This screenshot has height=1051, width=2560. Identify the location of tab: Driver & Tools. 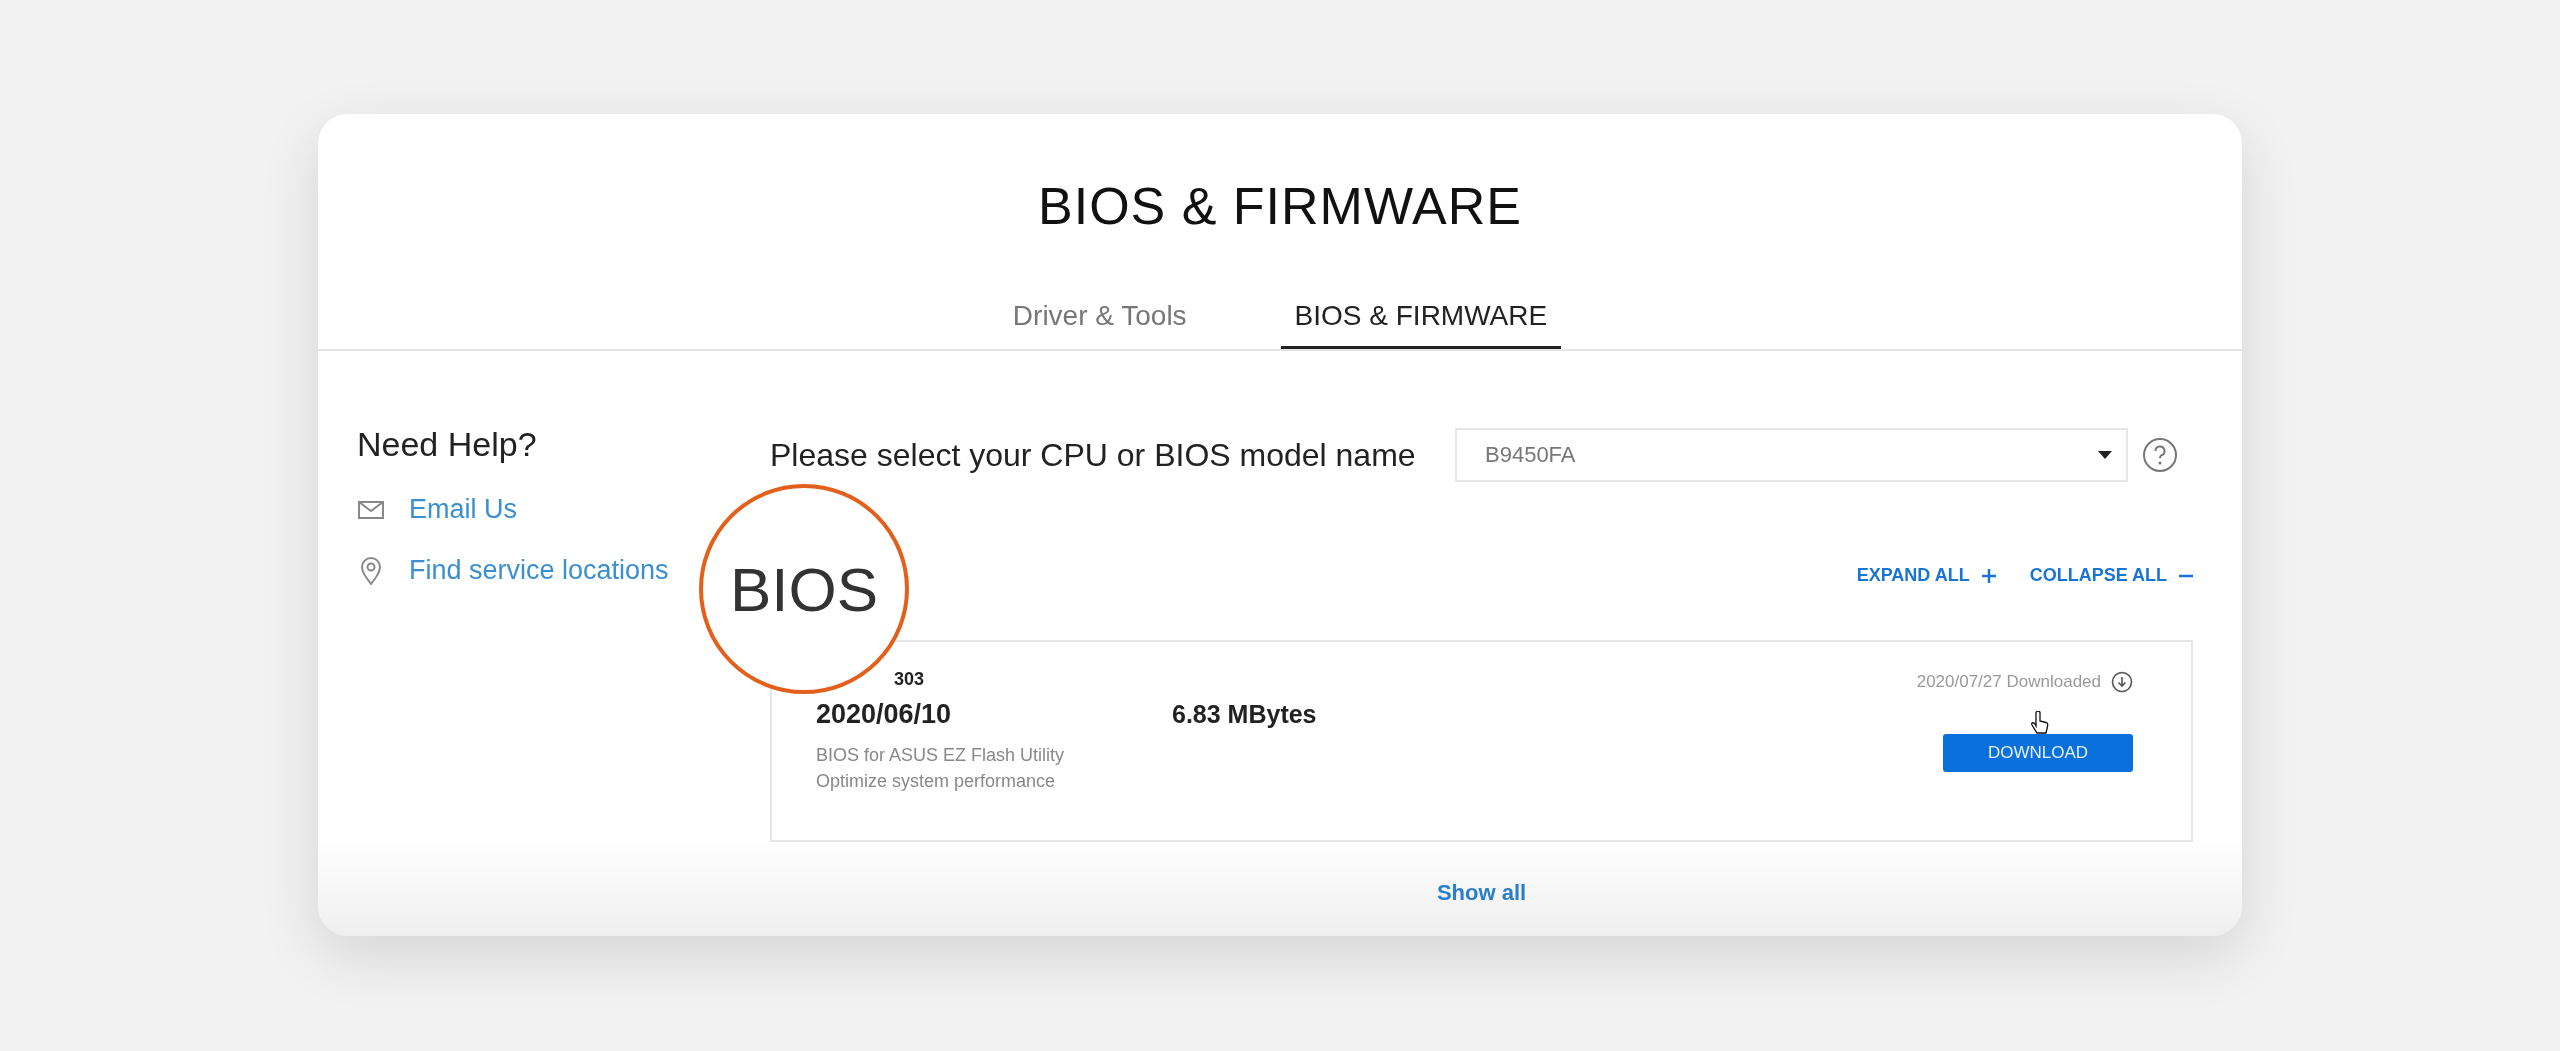
(1099, 324).